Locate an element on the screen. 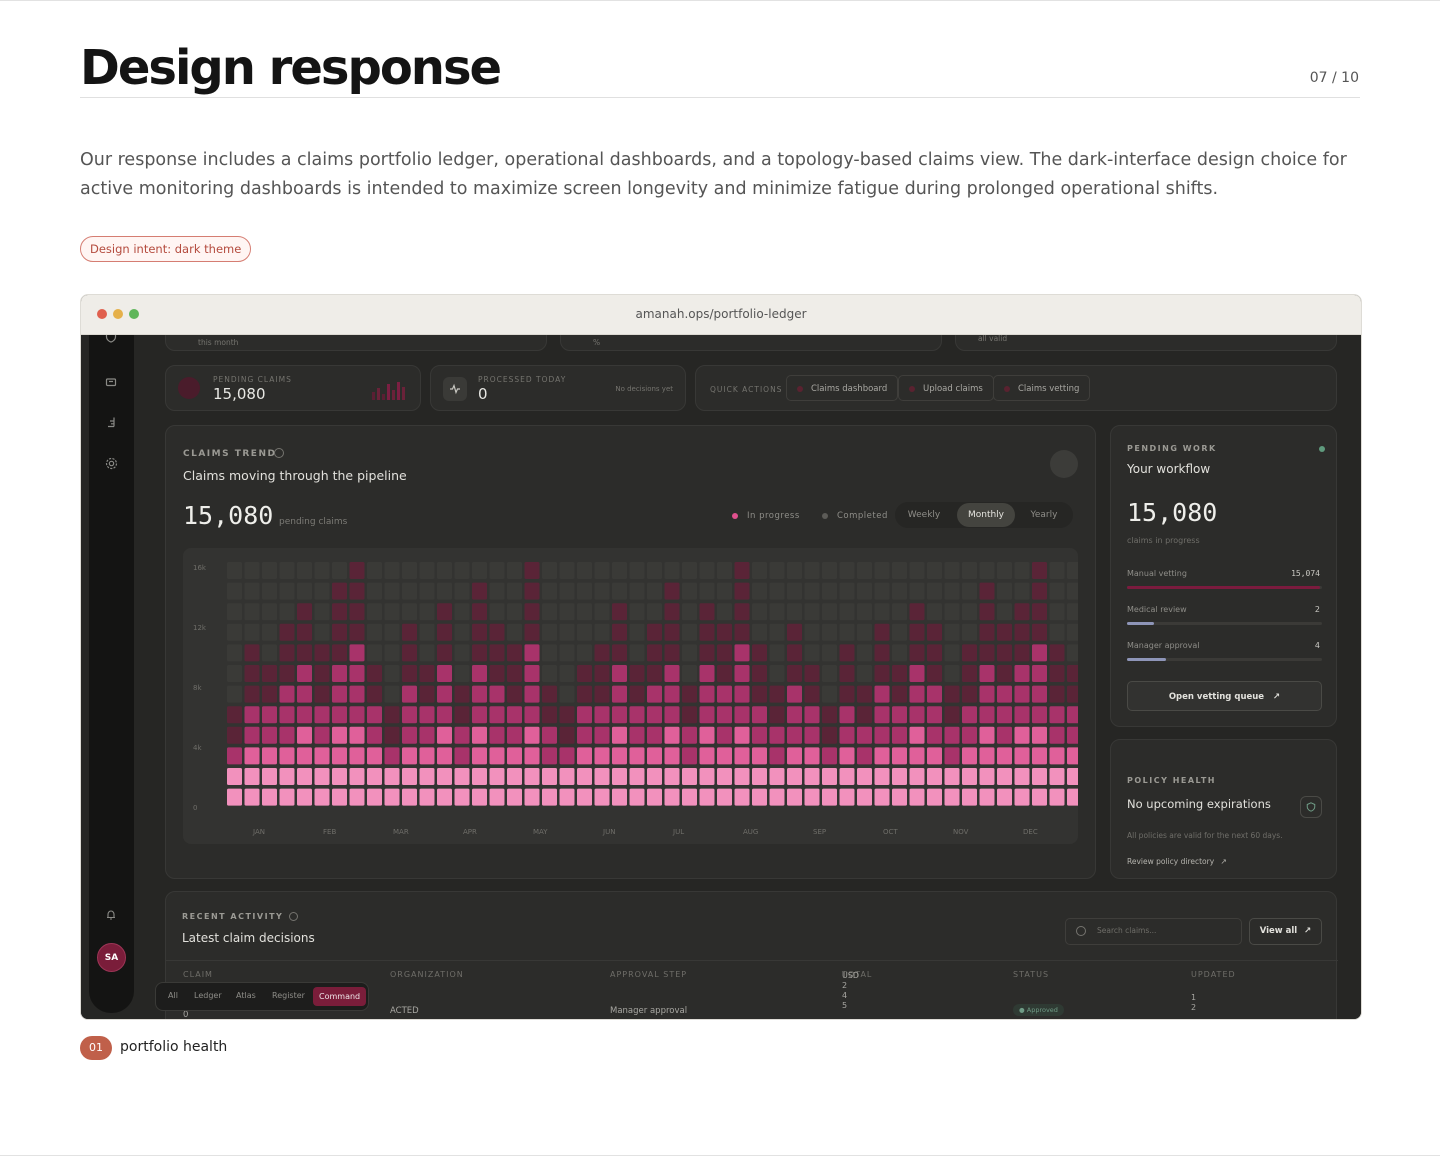 The image size is (1440, 1157). view-all-button: View all ↗ is located at coordinates (1285, 931).